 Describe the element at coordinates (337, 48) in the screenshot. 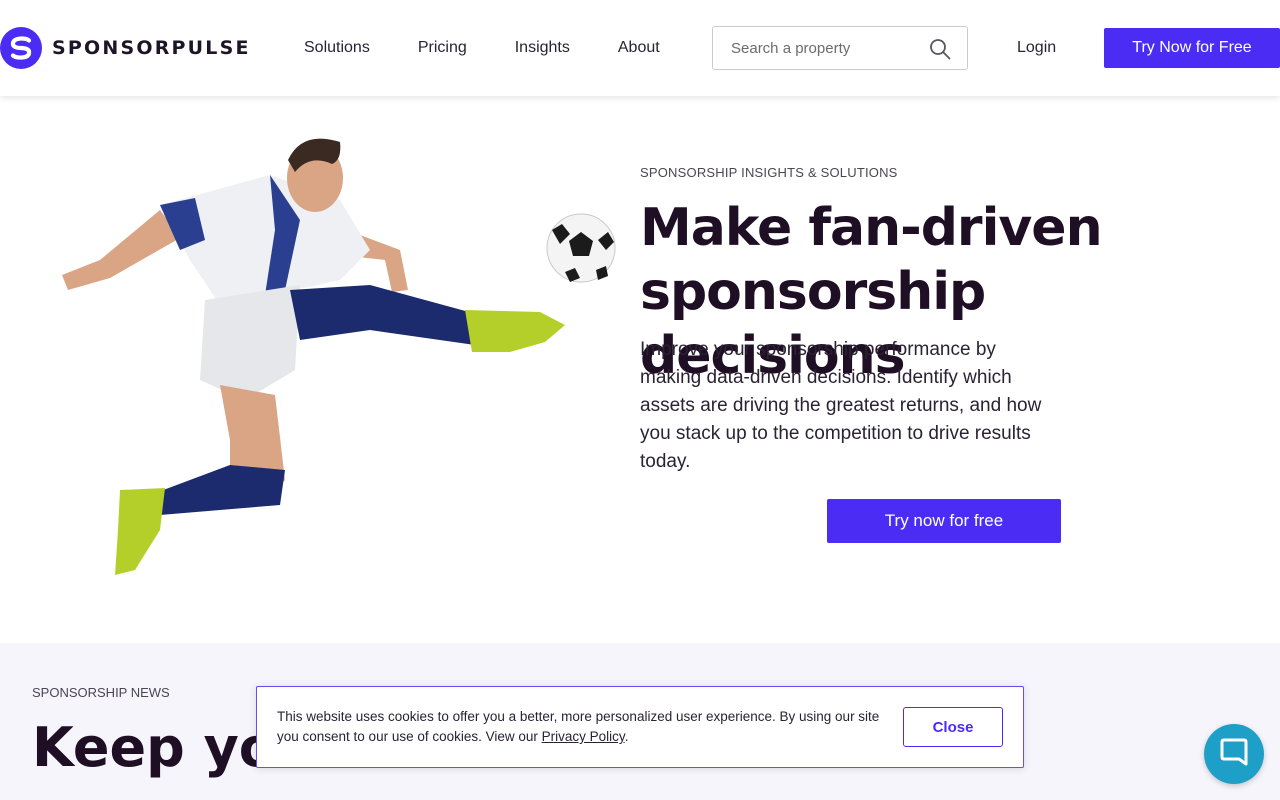

I see `nav-item-solutions: Solutions` at that location.